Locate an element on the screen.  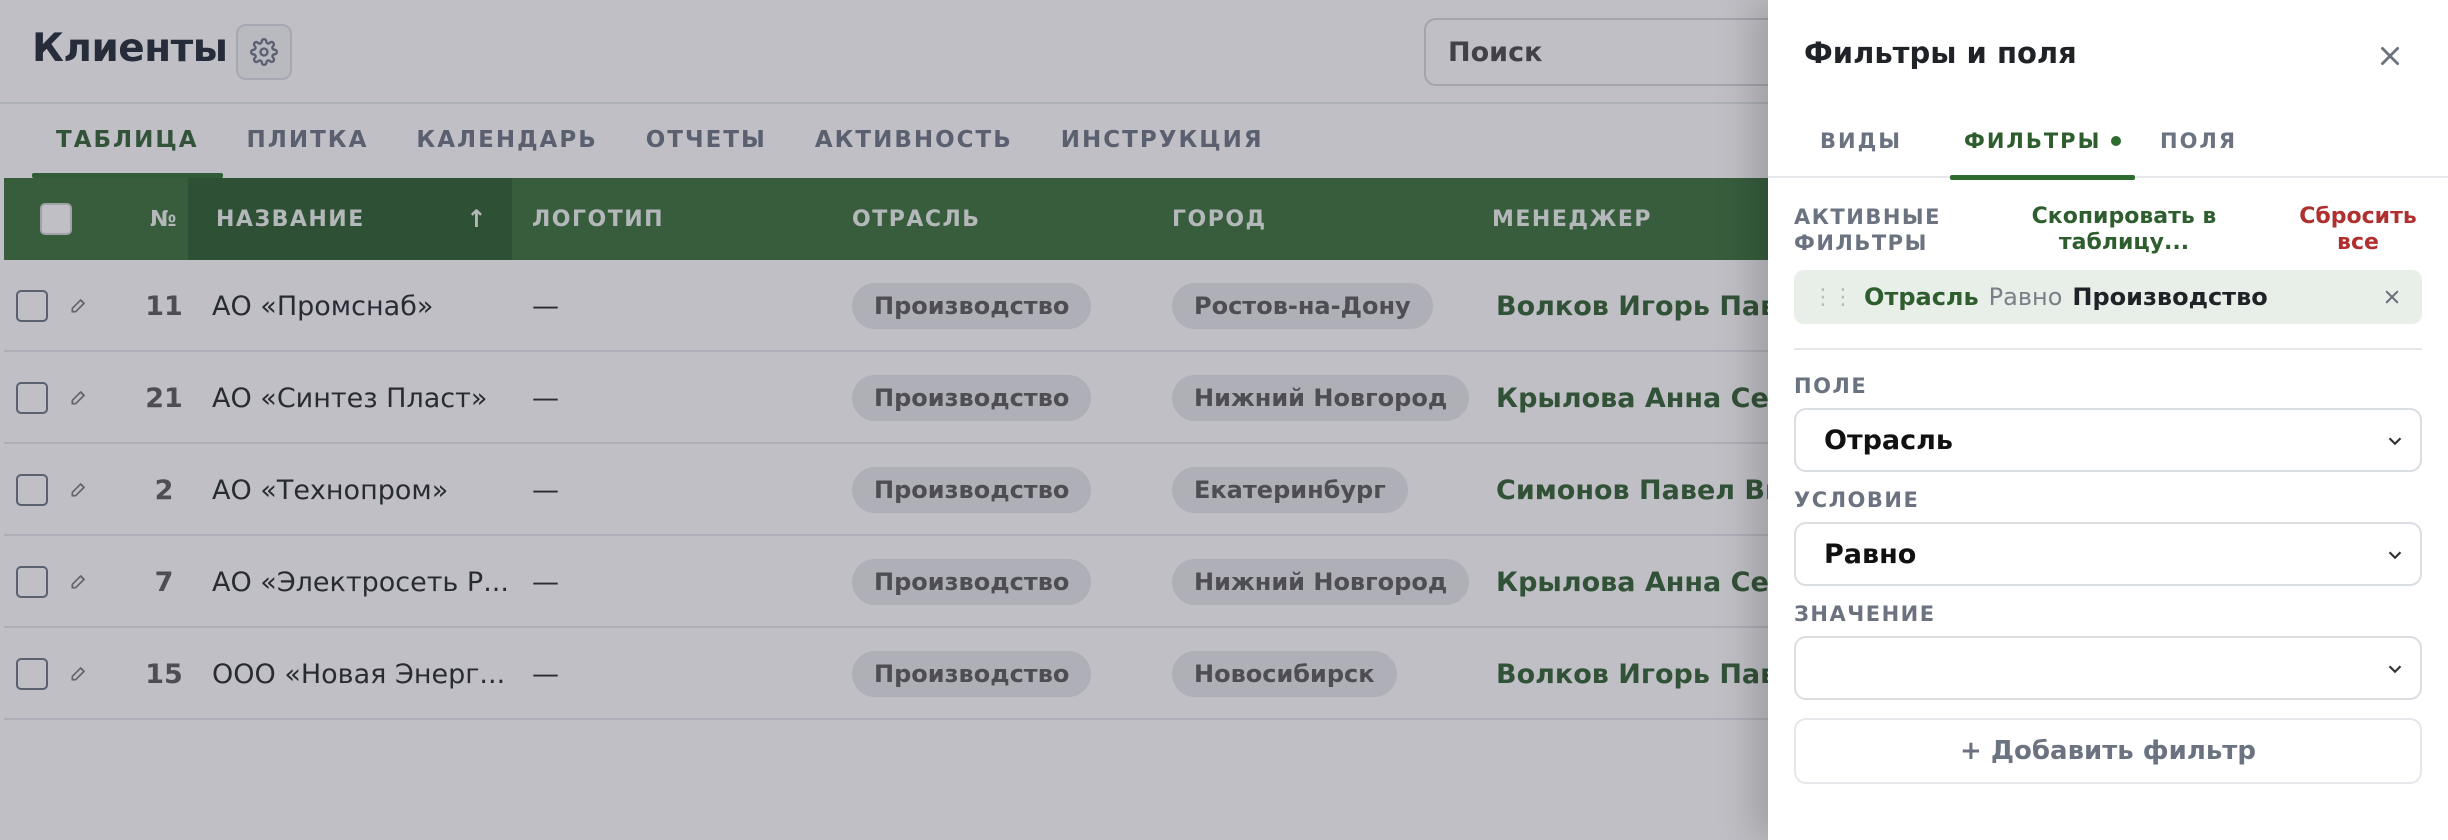
reset-all-link: Сбросить все is located at coordinates (2358, 230).